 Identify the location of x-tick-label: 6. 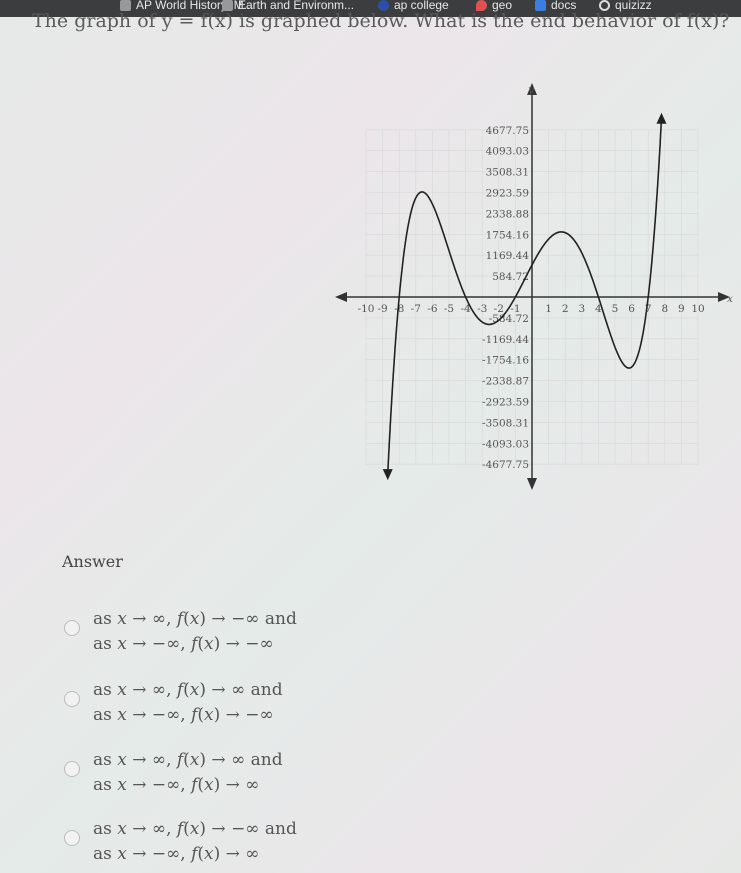
(631, 309).